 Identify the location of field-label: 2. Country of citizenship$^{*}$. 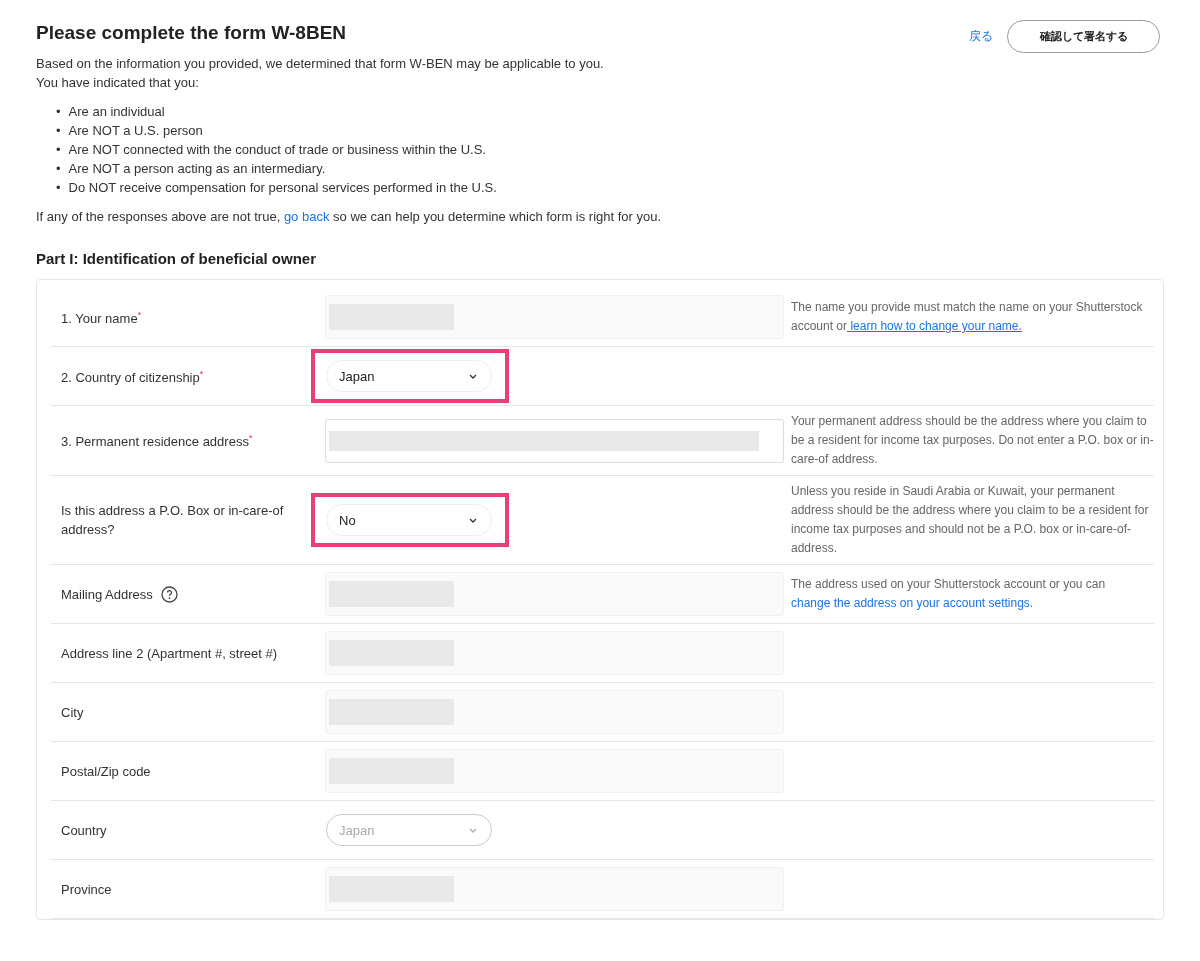
(132, 377).